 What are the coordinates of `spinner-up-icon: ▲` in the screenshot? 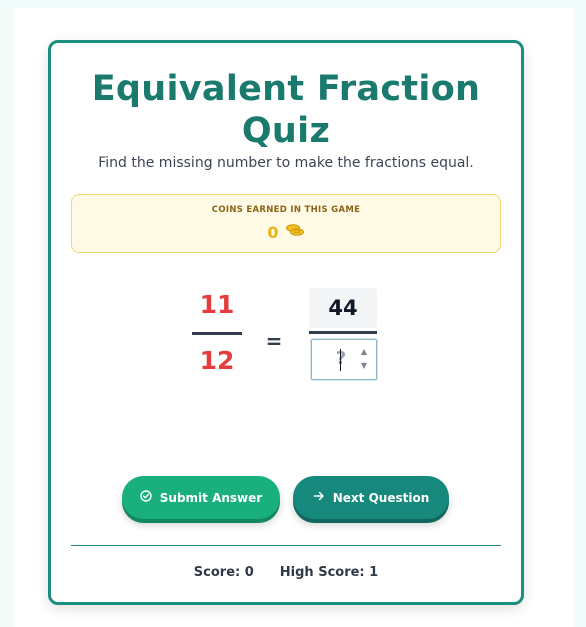 It's located at (364, 352).